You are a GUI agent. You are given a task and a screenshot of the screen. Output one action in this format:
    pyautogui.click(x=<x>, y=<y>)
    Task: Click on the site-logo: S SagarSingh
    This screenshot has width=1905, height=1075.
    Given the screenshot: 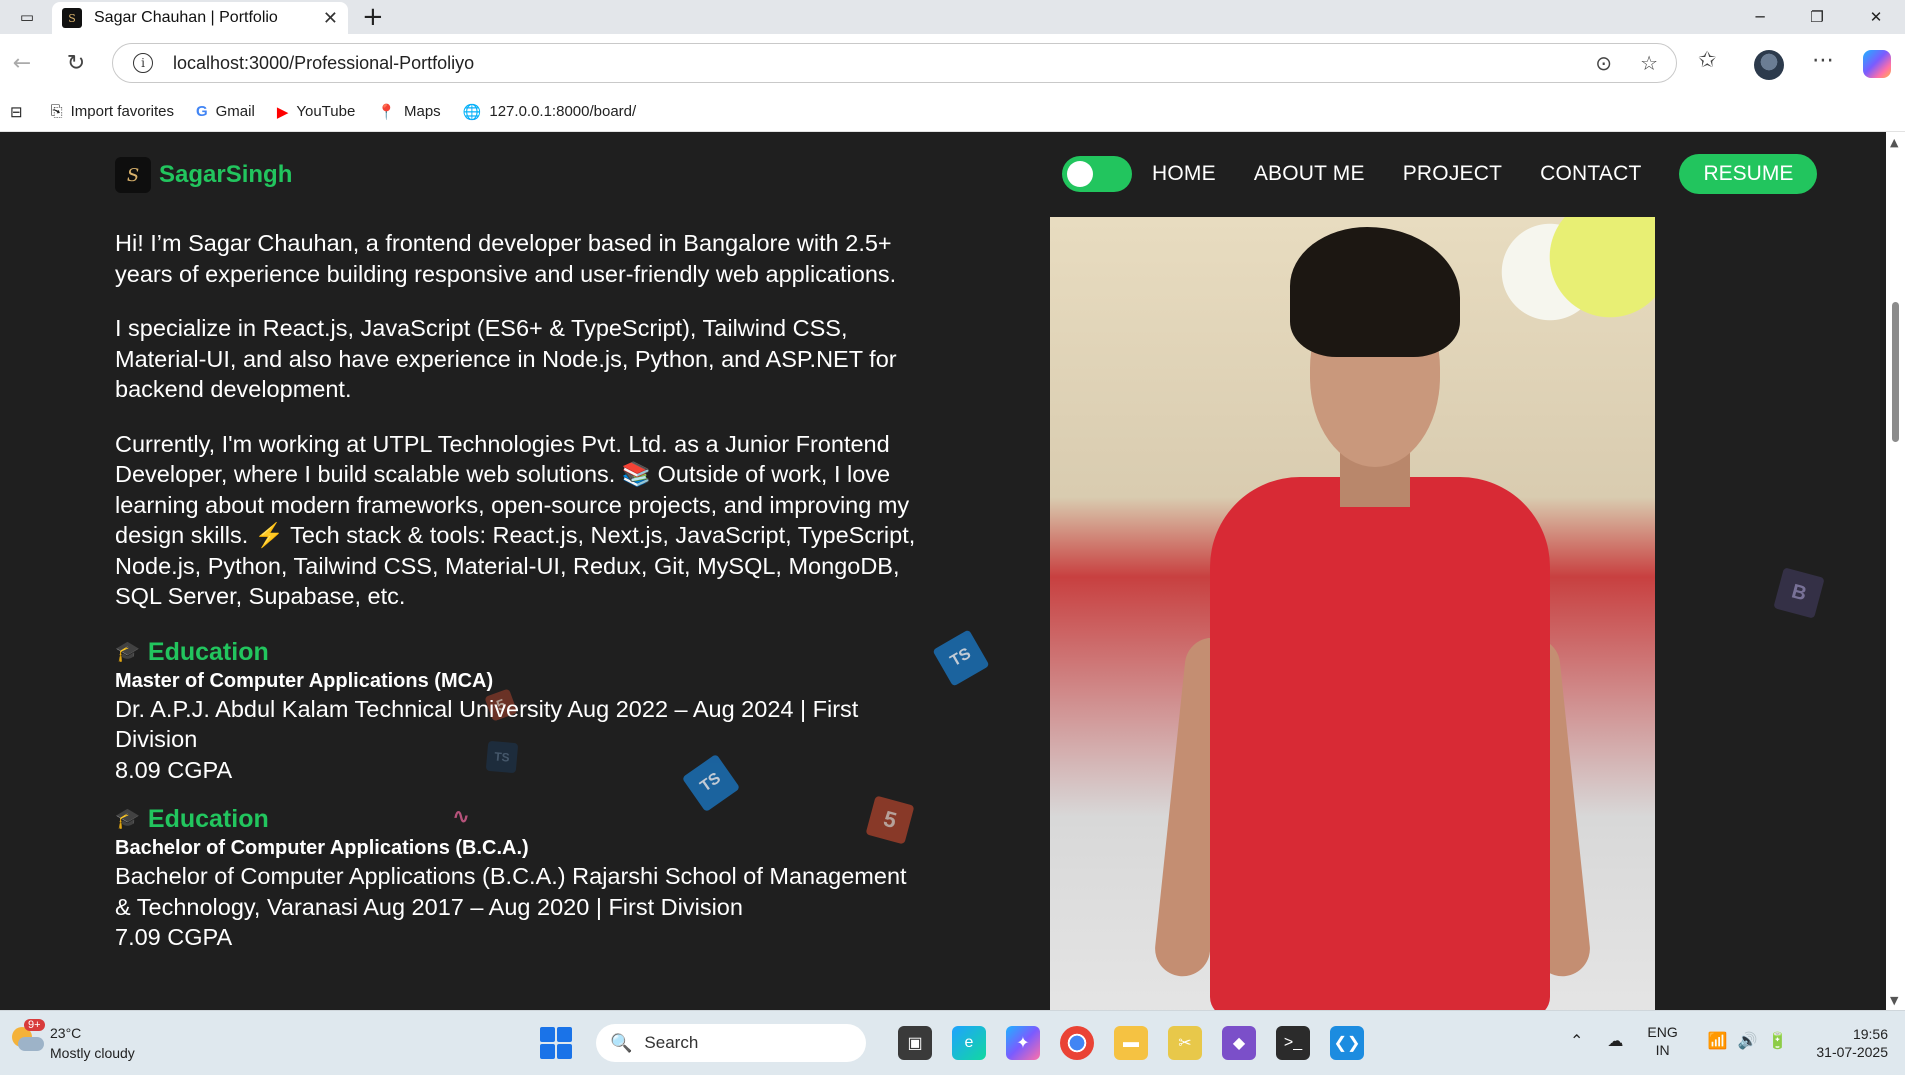 What is the action you would take?
    pyautogui.click(x=203, y=175)
    